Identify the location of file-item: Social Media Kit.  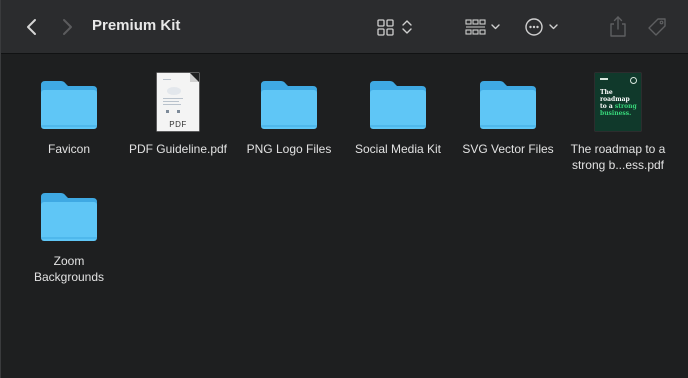
(398, 113).